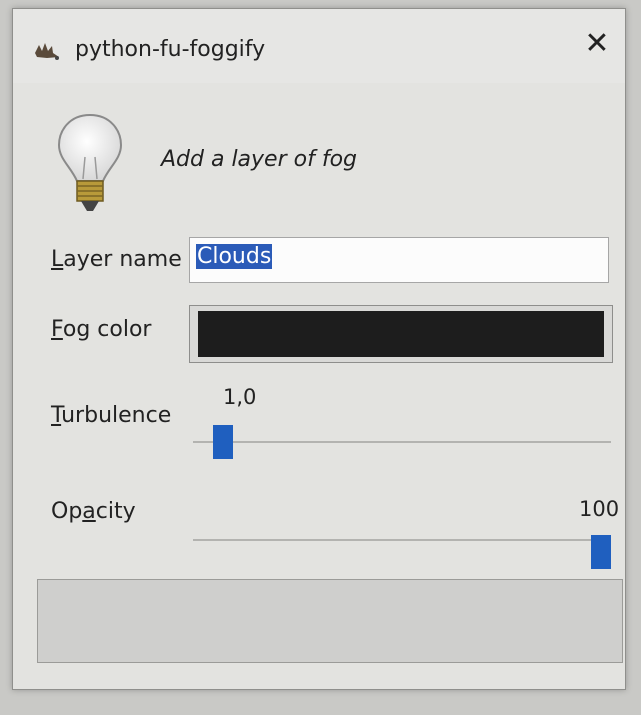 The width and height of the screenshot is (641, 715). I want to click on close-icon: ✕, so click(597, 43).